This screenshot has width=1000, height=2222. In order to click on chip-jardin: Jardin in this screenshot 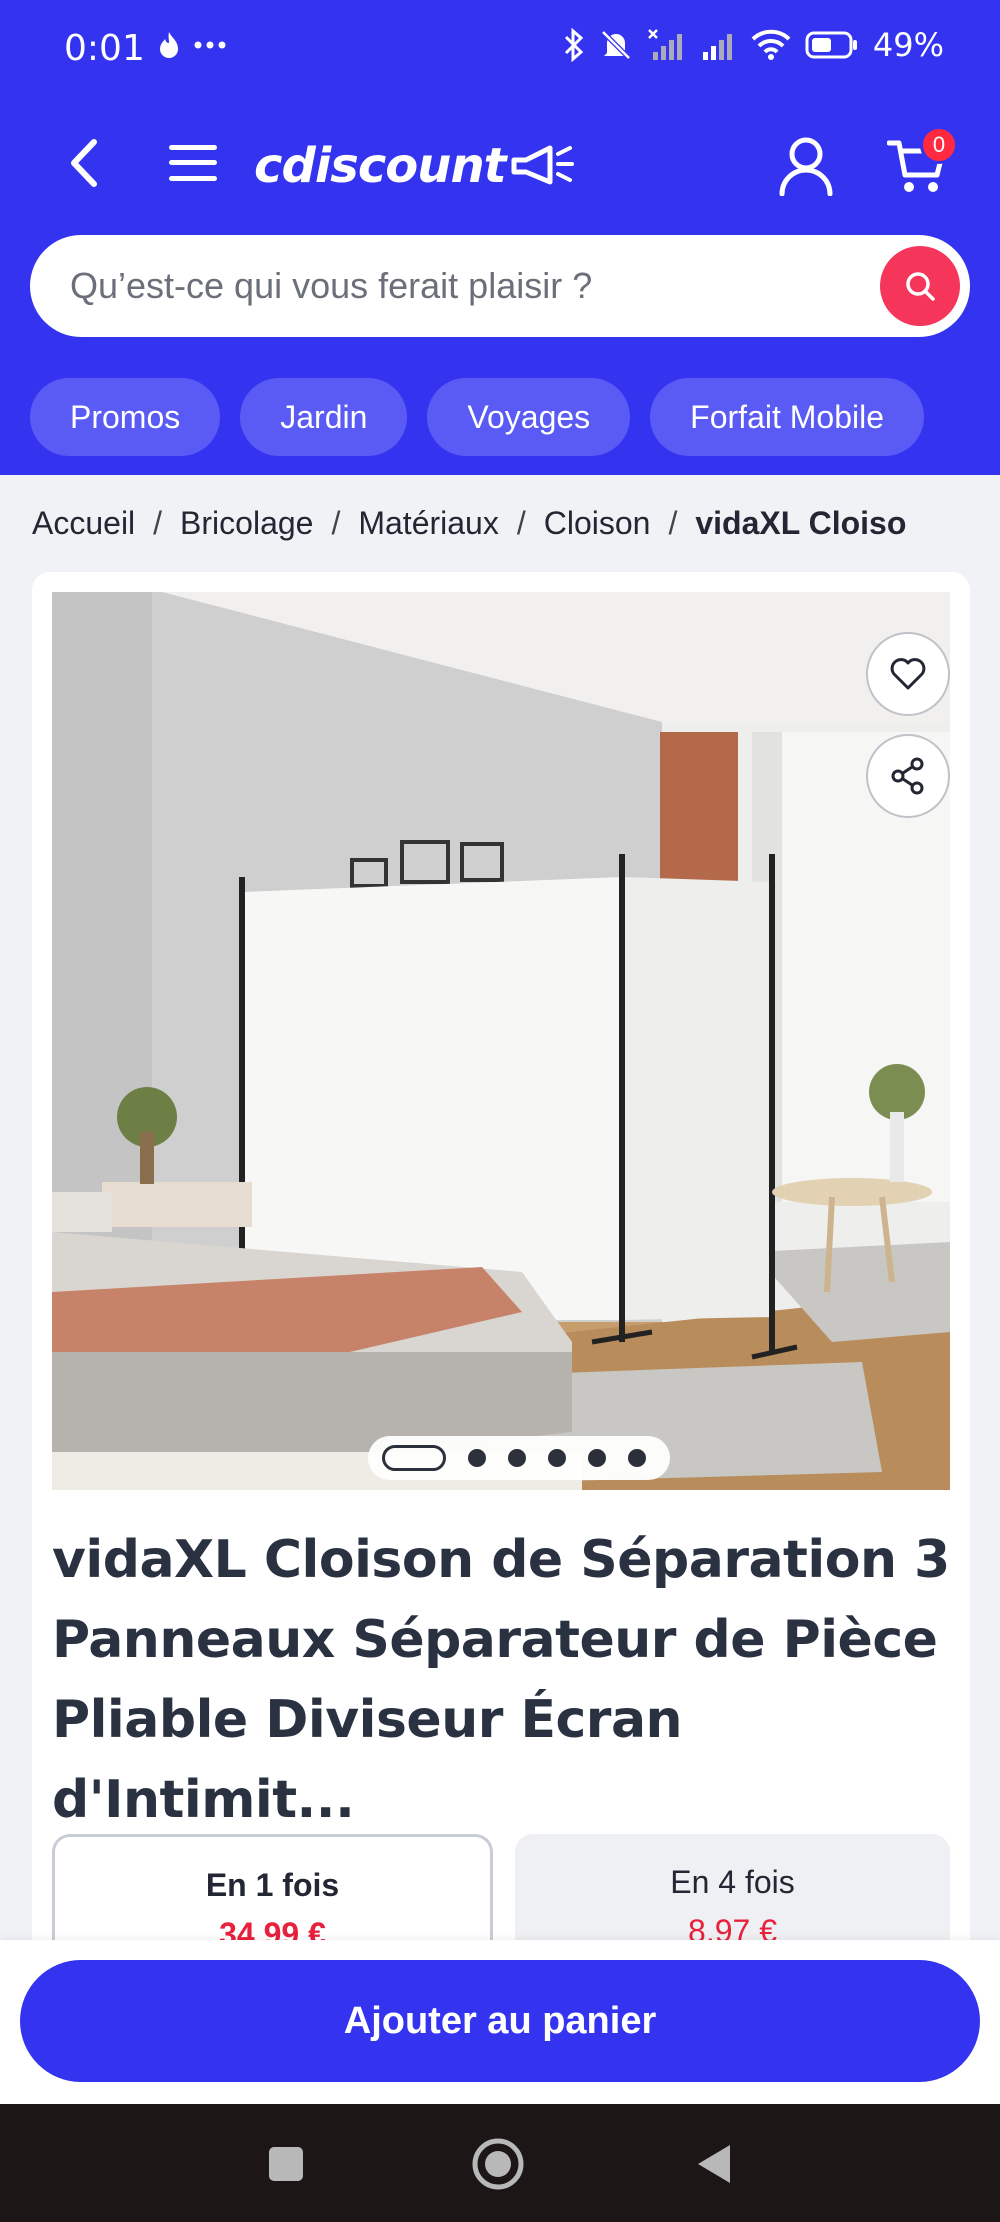, I will do `click(324, 417)`.